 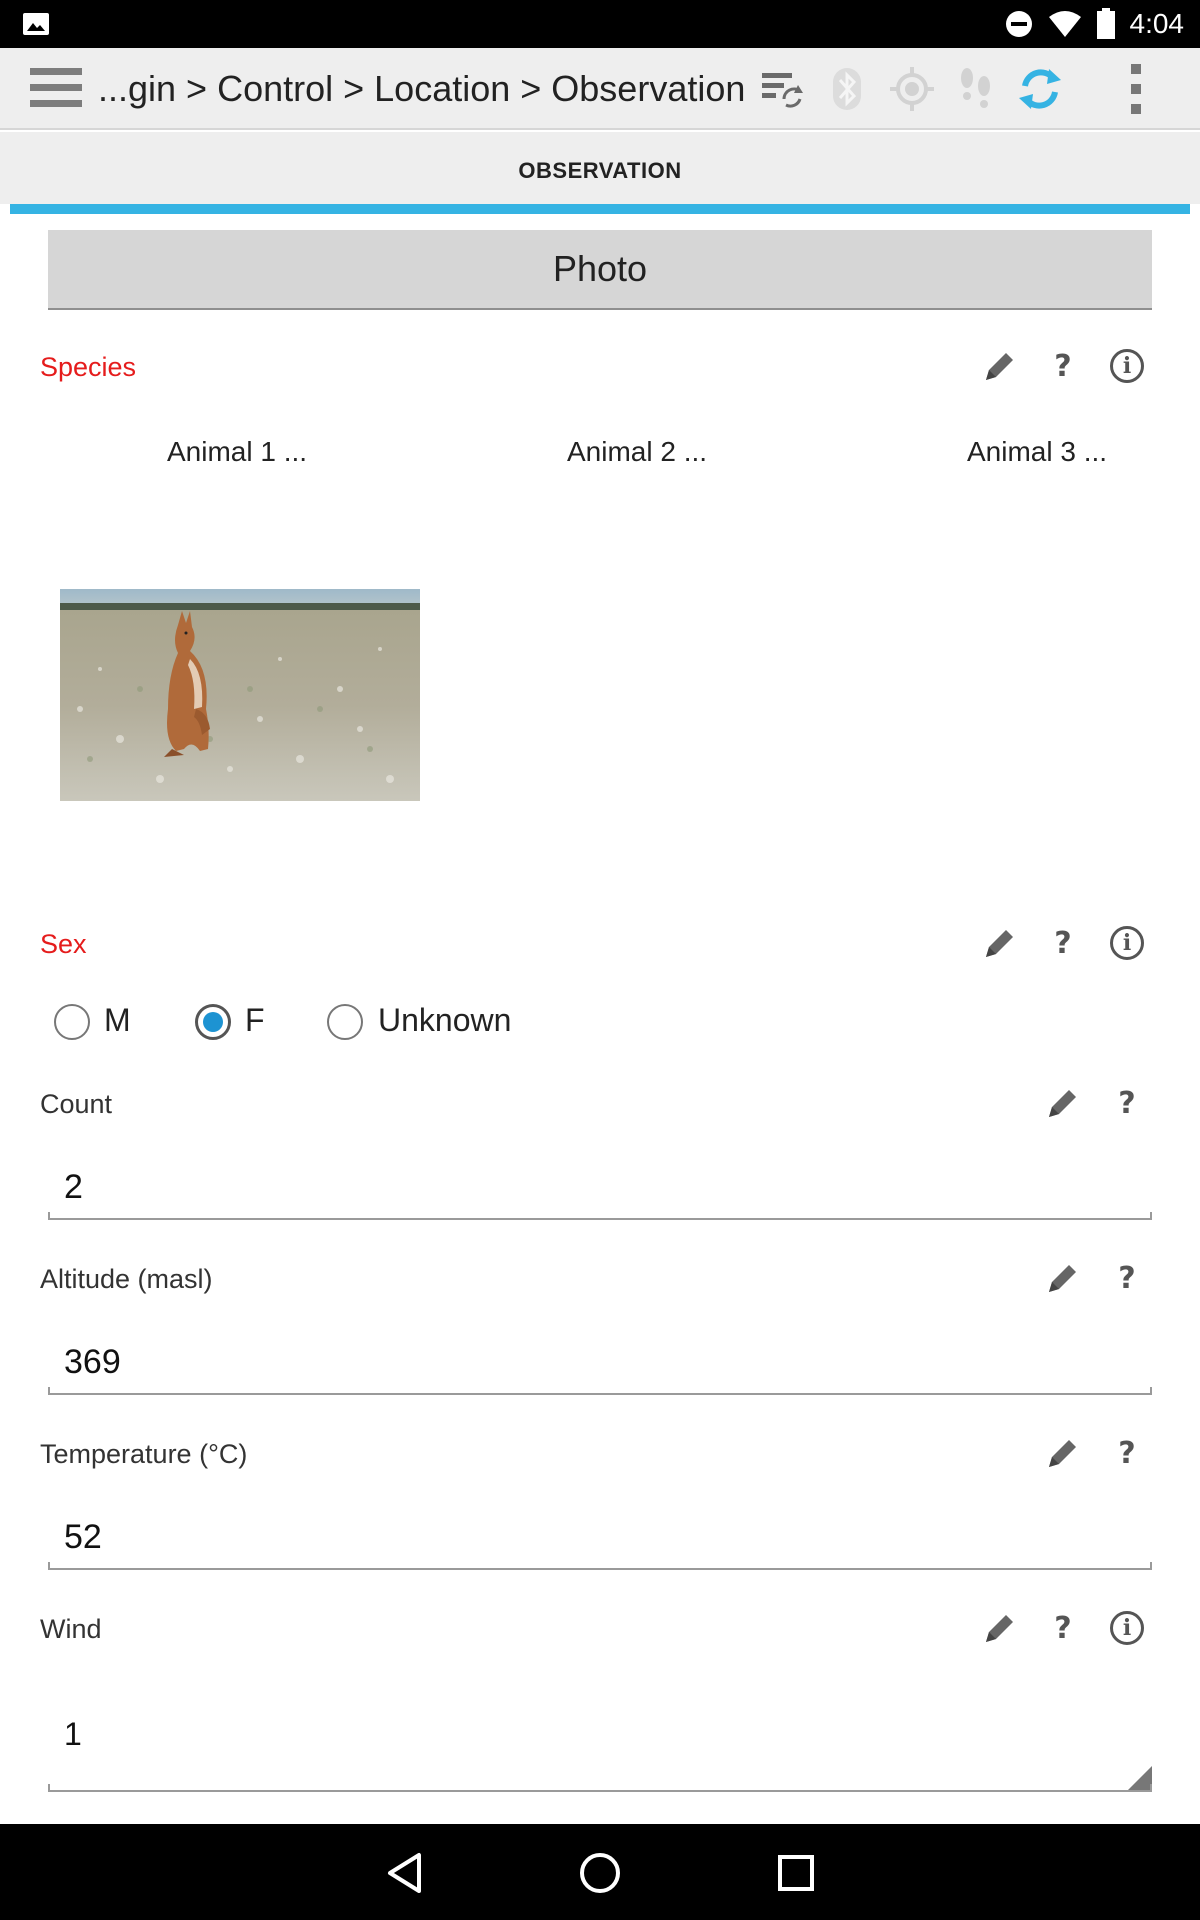 What do you see at coordinates (600, 171) in the screenshot?
I see `tab-observation: OBSERVATION` at bounding box center [600, 171].